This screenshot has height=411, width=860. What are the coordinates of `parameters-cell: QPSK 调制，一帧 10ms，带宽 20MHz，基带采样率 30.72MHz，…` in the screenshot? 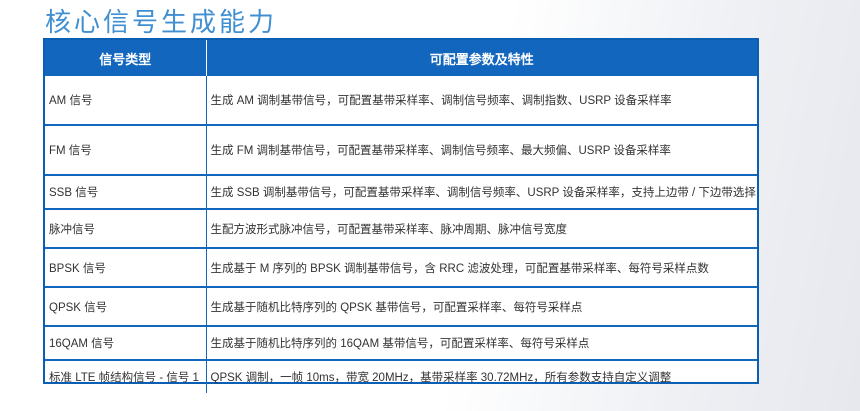 It's located at (481, 376).